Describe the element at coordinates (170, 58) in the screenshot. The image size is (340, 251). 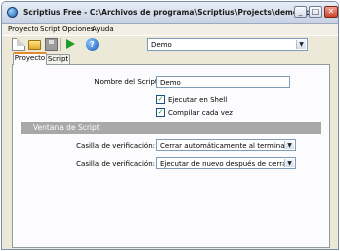
I see `tab-strip: Proyecto Script` at that location.